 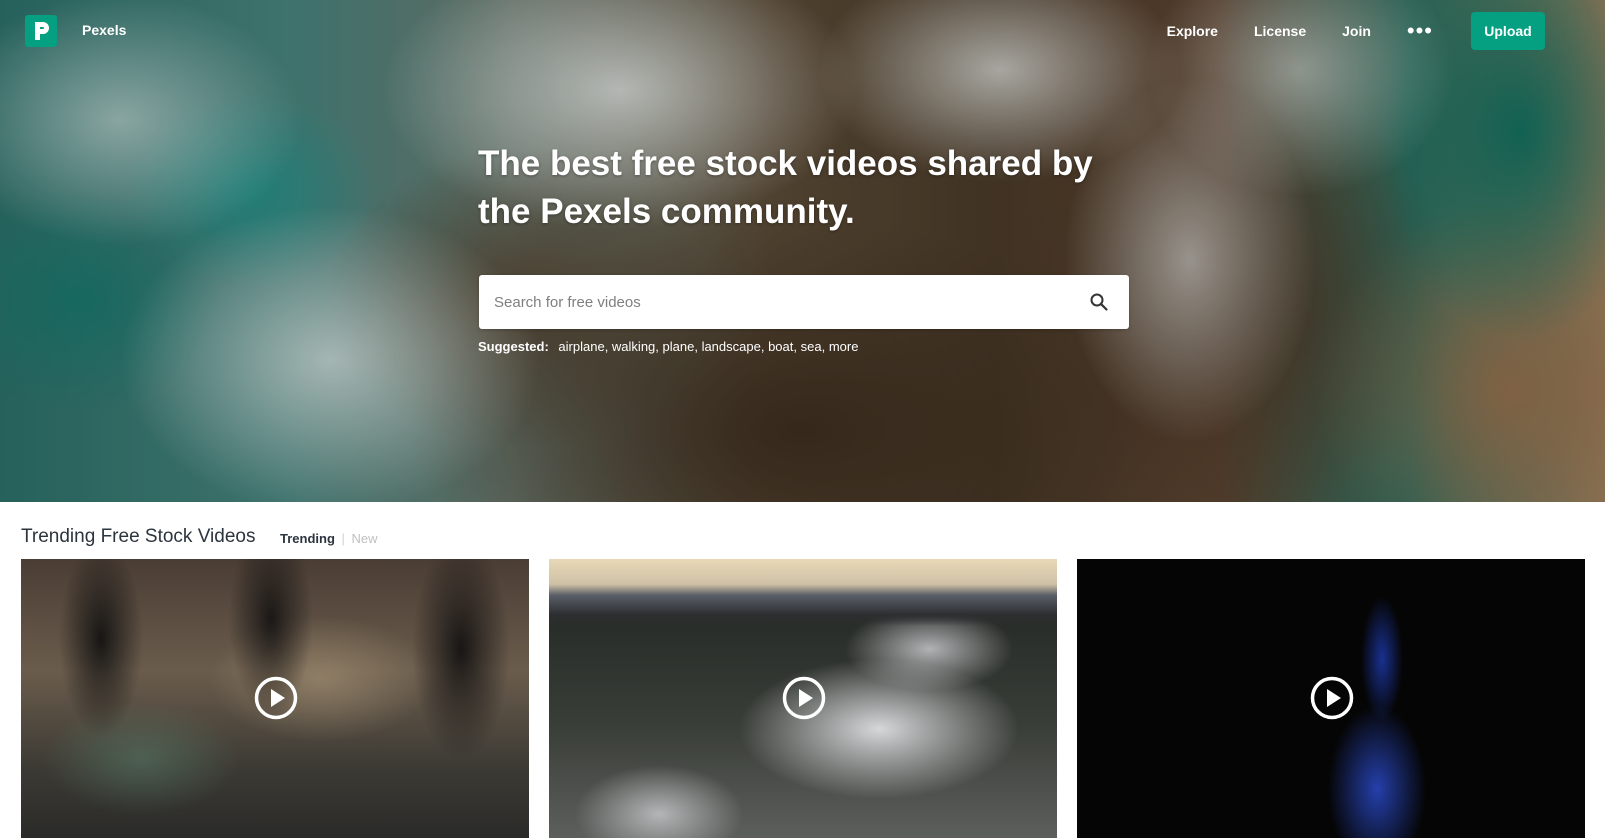 I want to click on pexels-logo-icon, so click(x=41, y=31).